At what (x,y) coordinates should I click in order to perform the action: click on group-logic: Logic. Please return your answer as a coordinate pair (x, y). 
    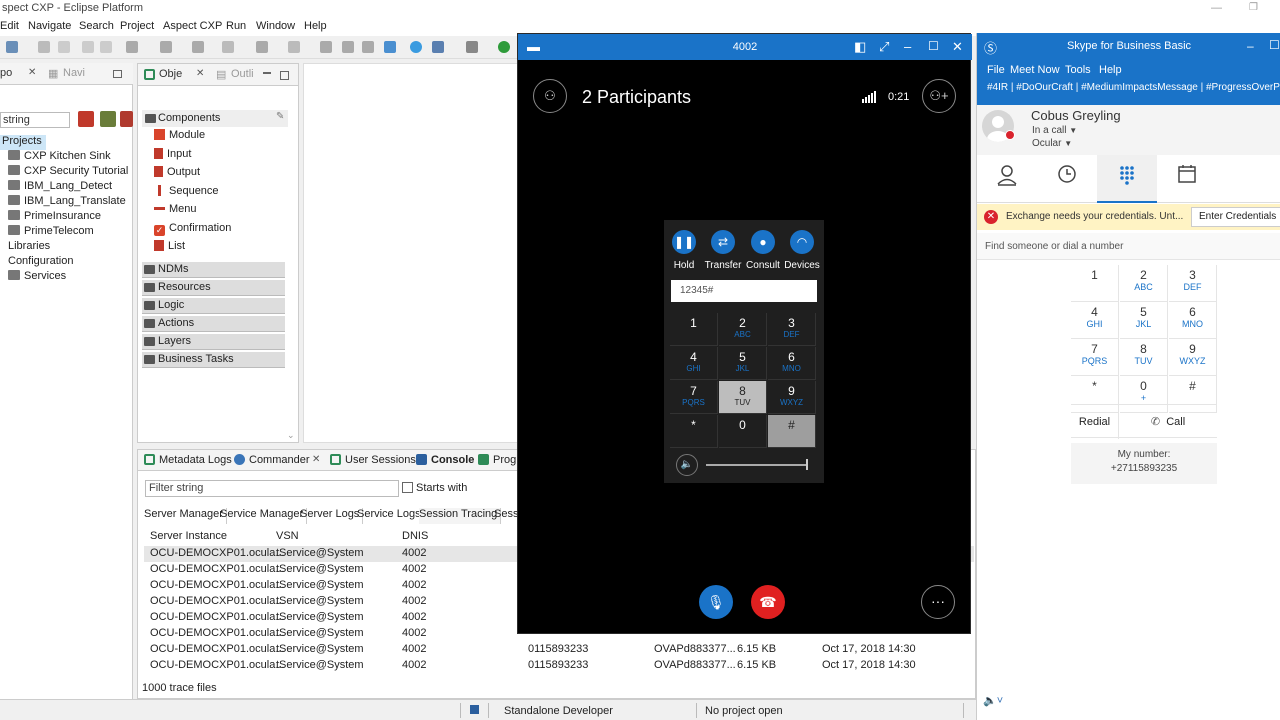
    Looking at the image, I should click on (213, 306).